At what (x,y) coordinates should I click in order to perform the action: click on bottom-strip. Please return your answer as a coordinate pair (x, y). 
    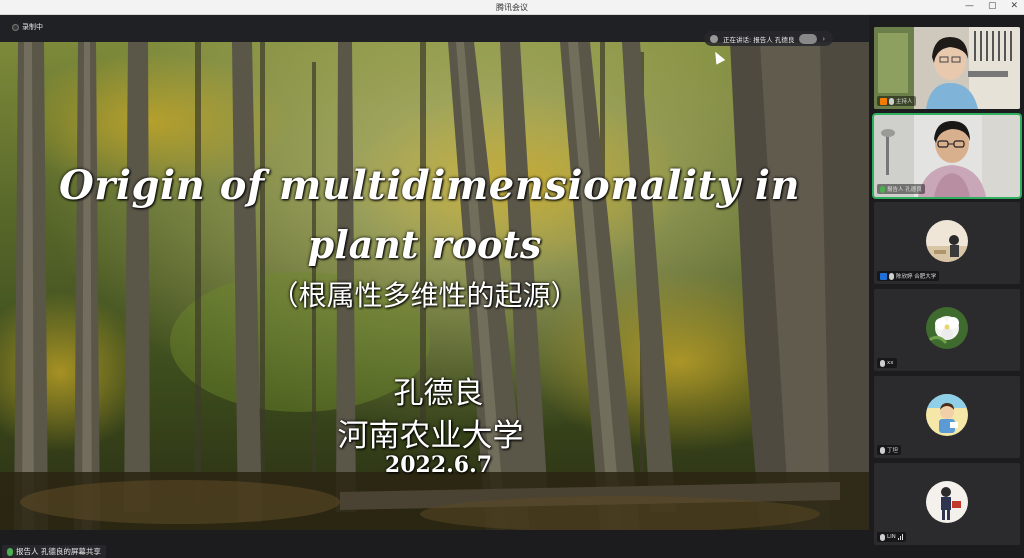
    Looking at the image, I should click on (434, 544).